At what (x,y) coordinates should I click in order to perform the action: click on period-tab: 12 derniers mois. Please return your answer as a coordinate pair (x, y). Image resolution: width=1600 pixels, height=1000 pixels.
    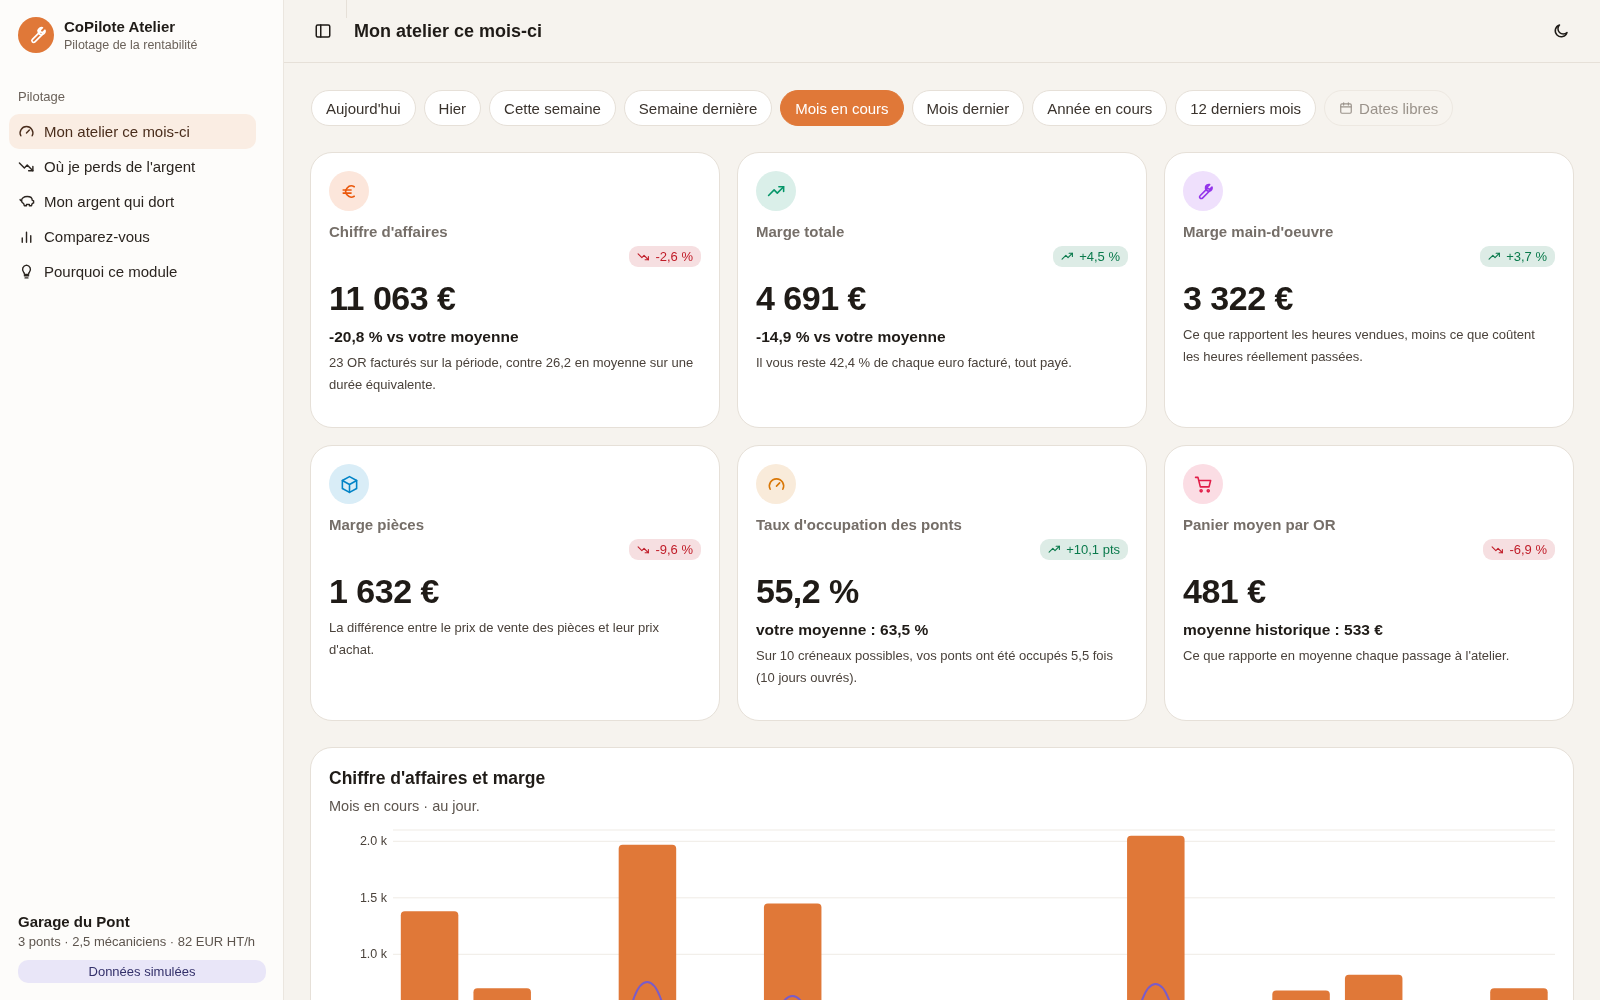
    Looking at the image, I should click on (1246, 108).